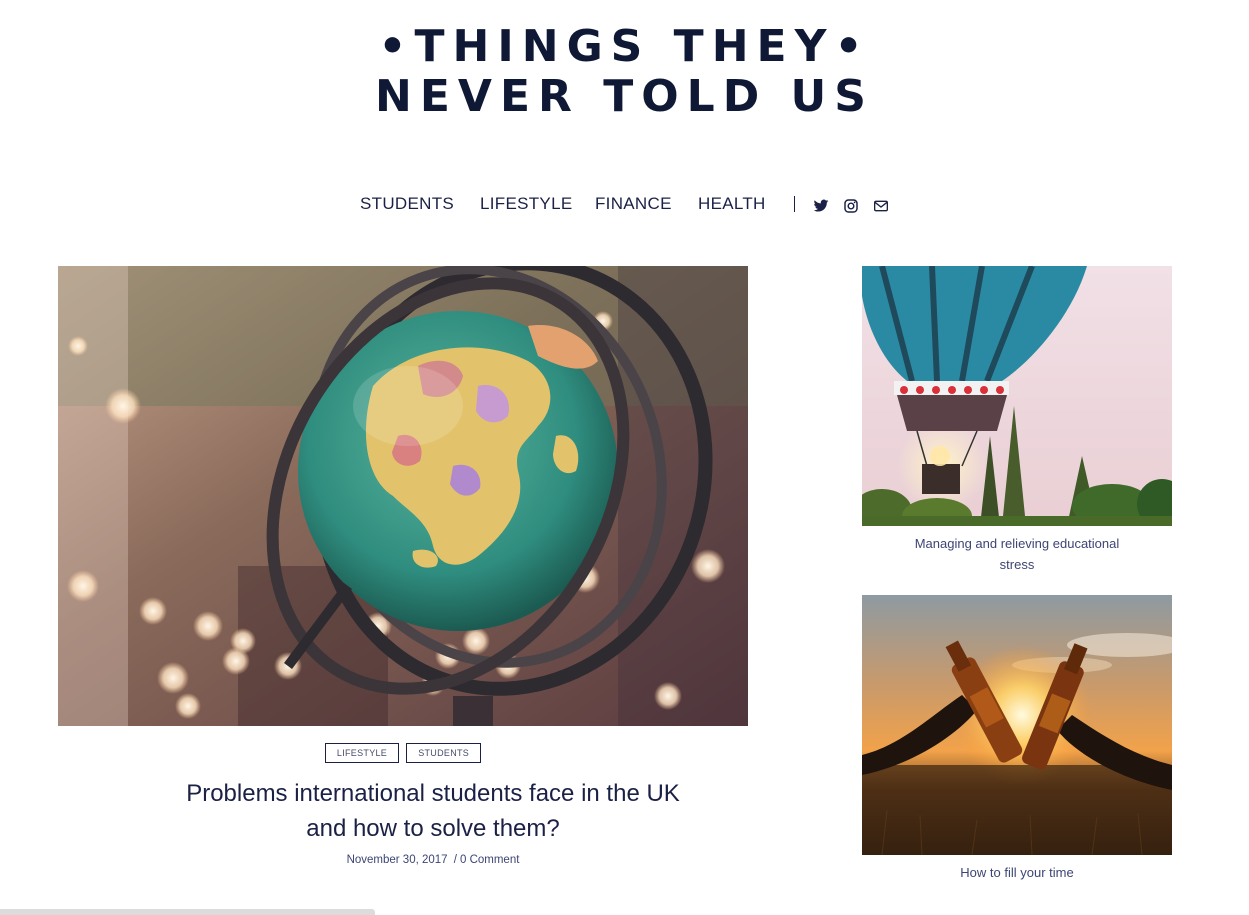  I want to click on nav-item-health: HEALTH, so click(732, 204).